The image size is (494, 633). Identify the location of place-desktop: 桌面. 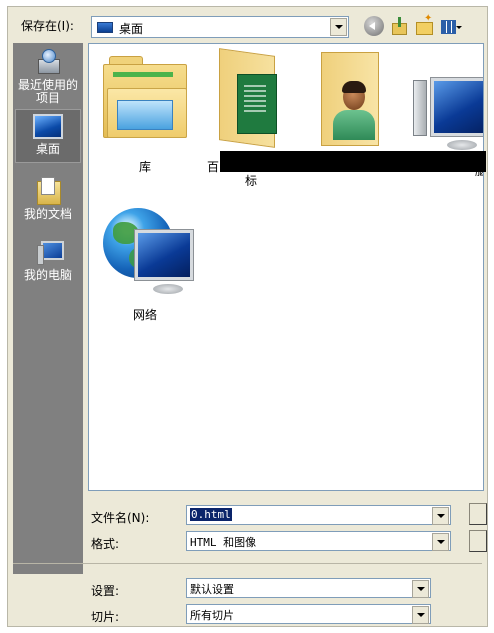
(48, 136).